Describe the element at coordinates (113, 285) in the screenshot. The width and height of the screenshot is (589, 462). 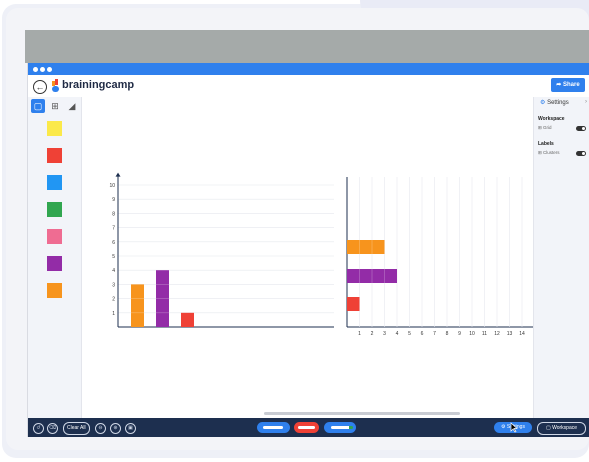
I see `y-tick-label: 3` at that location.